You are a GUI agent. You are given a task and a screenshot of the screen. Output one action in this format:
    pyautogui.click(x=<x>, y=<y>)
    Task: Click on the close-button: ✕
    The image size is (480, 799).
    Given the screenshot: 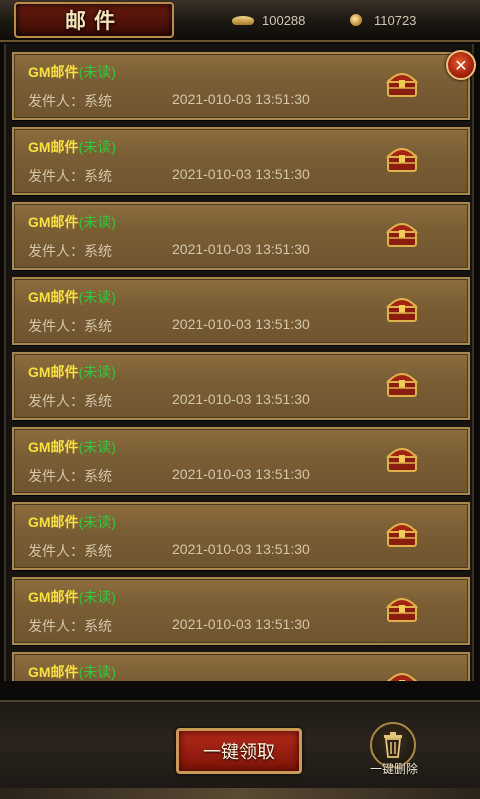 What is the action you would take?
    pyautogui.click(x=461, y=65)
    